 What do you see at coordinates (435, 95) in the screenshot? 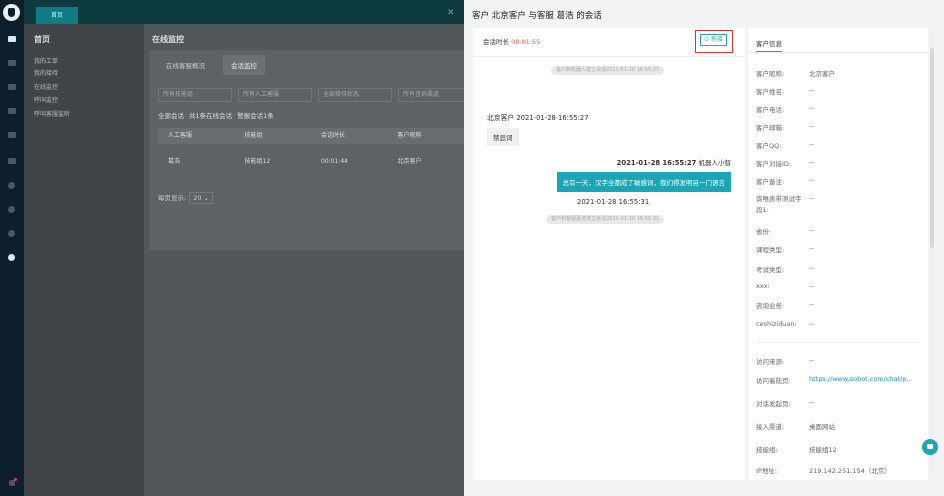
I see `filter-channel: 所有咨询渠道` at bounding box center [435, 95].